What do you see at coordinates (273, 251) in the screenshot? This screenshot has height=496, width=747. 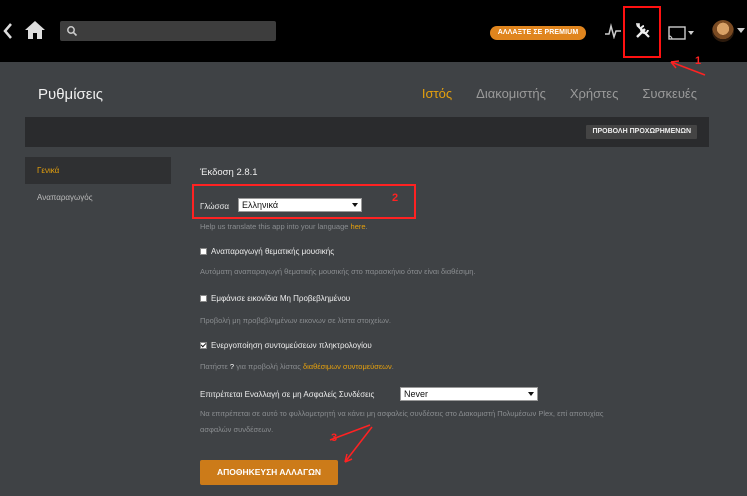 I see `theme-music-label: Αναπαραγωγή θεματικής μουσικής` at bounding box center [273, 251].